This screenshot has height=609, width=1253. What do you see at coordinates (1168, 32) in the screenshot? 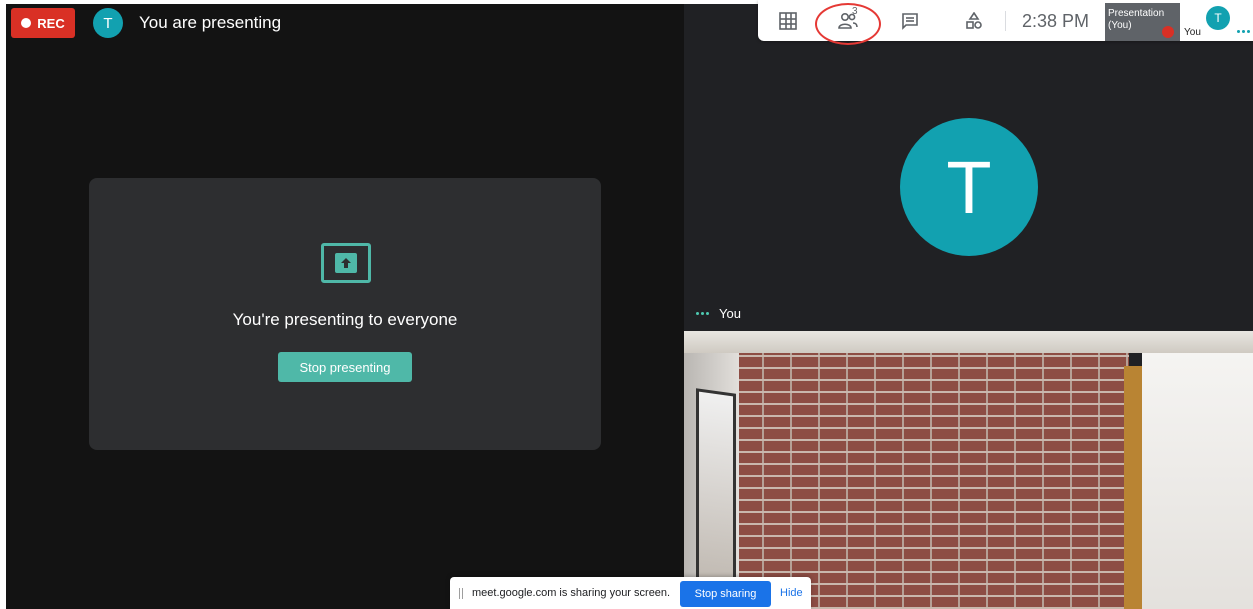
I see `mic-off-icon` at bounding box center [1168, 32].